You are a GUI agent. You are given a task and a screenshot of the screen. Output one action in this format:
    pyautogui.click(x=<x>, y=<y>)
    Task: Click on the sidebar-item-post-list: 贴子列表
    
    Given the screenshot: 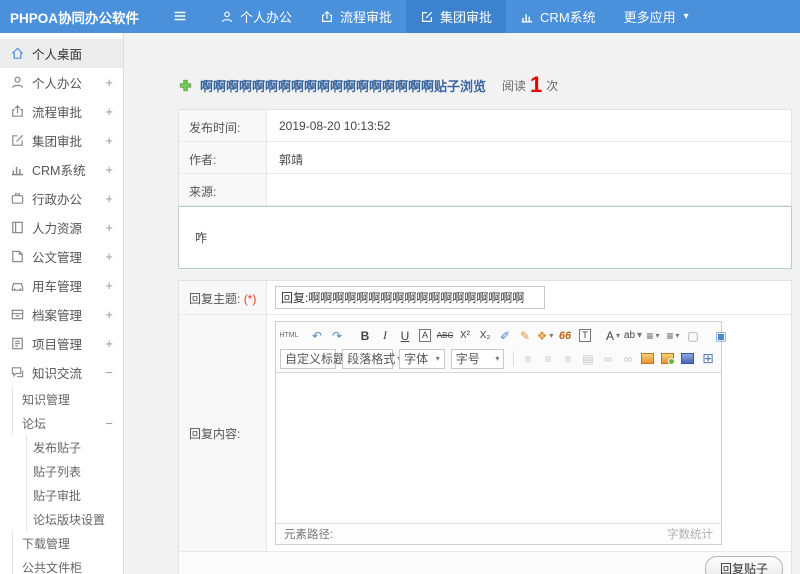 What is the action you would take?
    pyautogui.click(x=61, y=471)
    